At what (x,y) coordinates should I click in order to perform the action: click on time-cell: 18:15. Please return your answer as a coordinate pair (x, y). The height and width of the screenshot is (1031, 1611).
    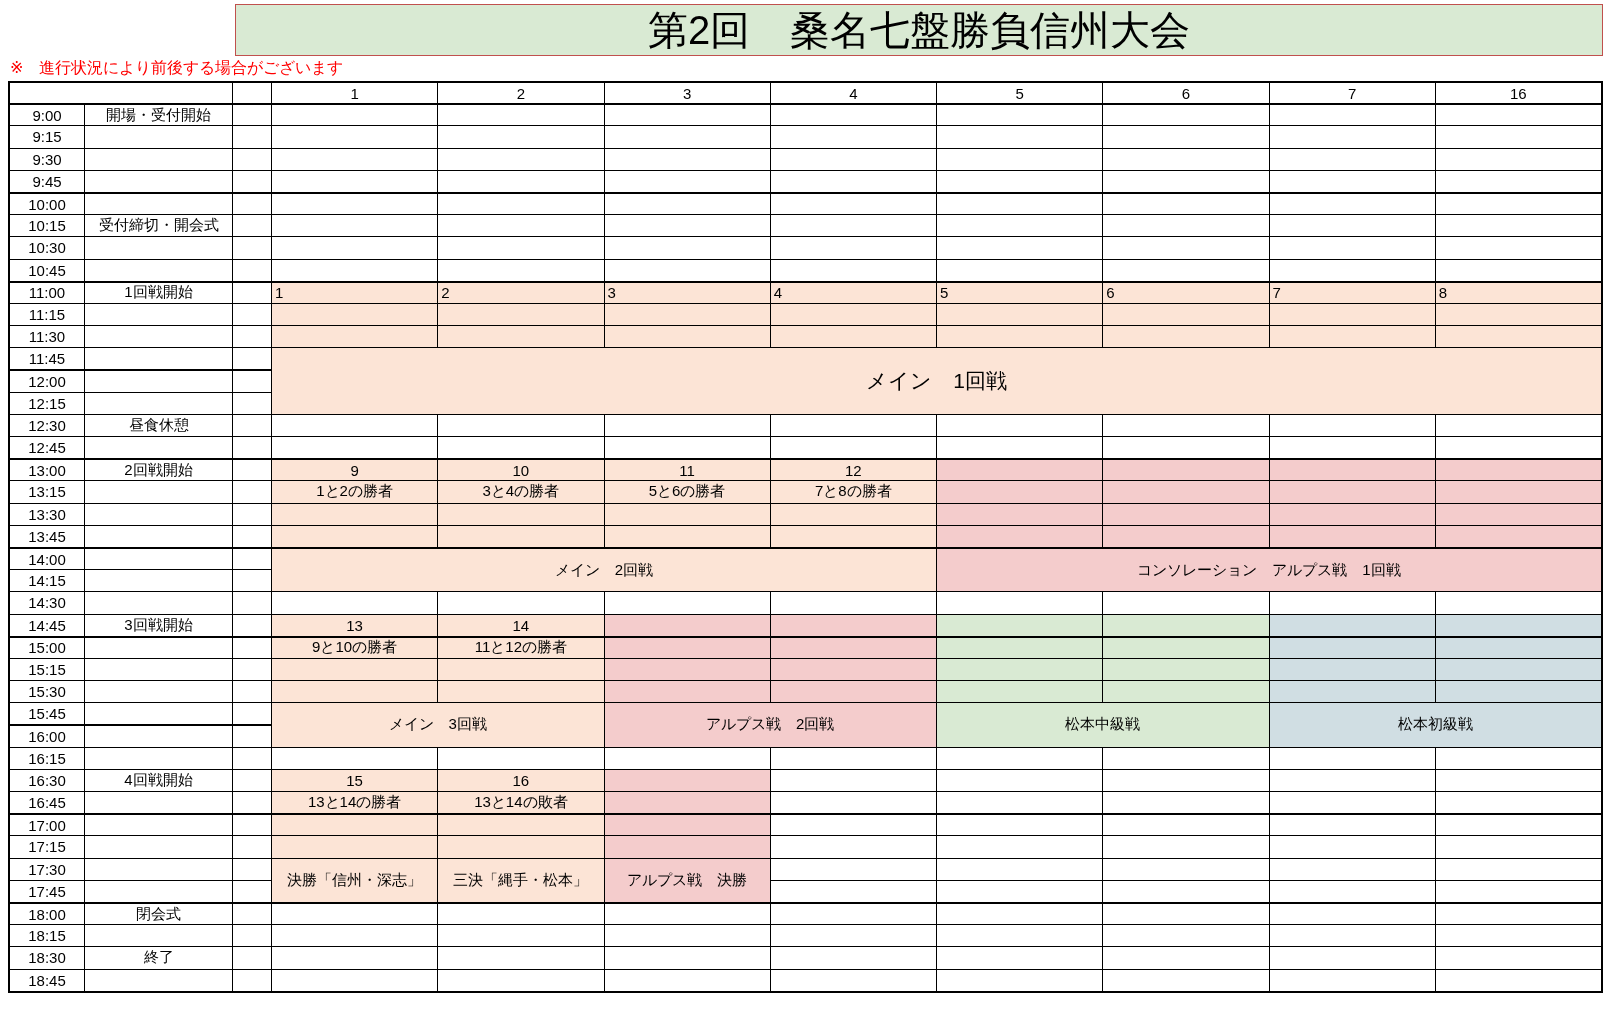
    Looking at the image, I should click on (47, 935).